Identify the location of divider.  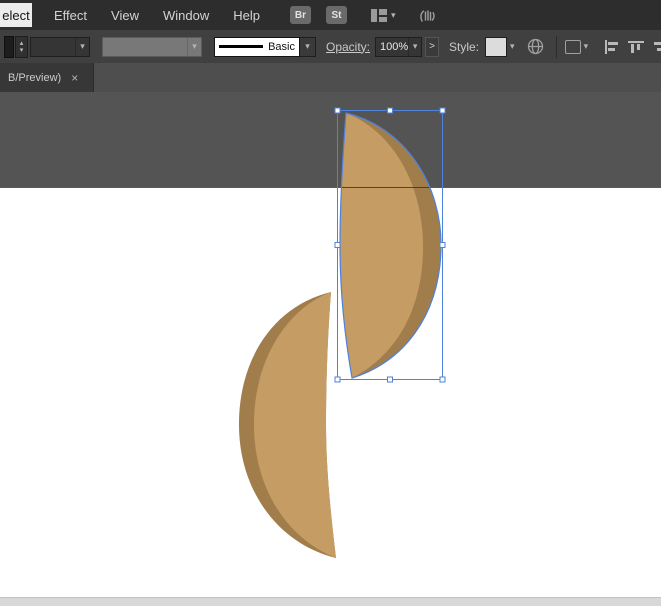
(556, 46).